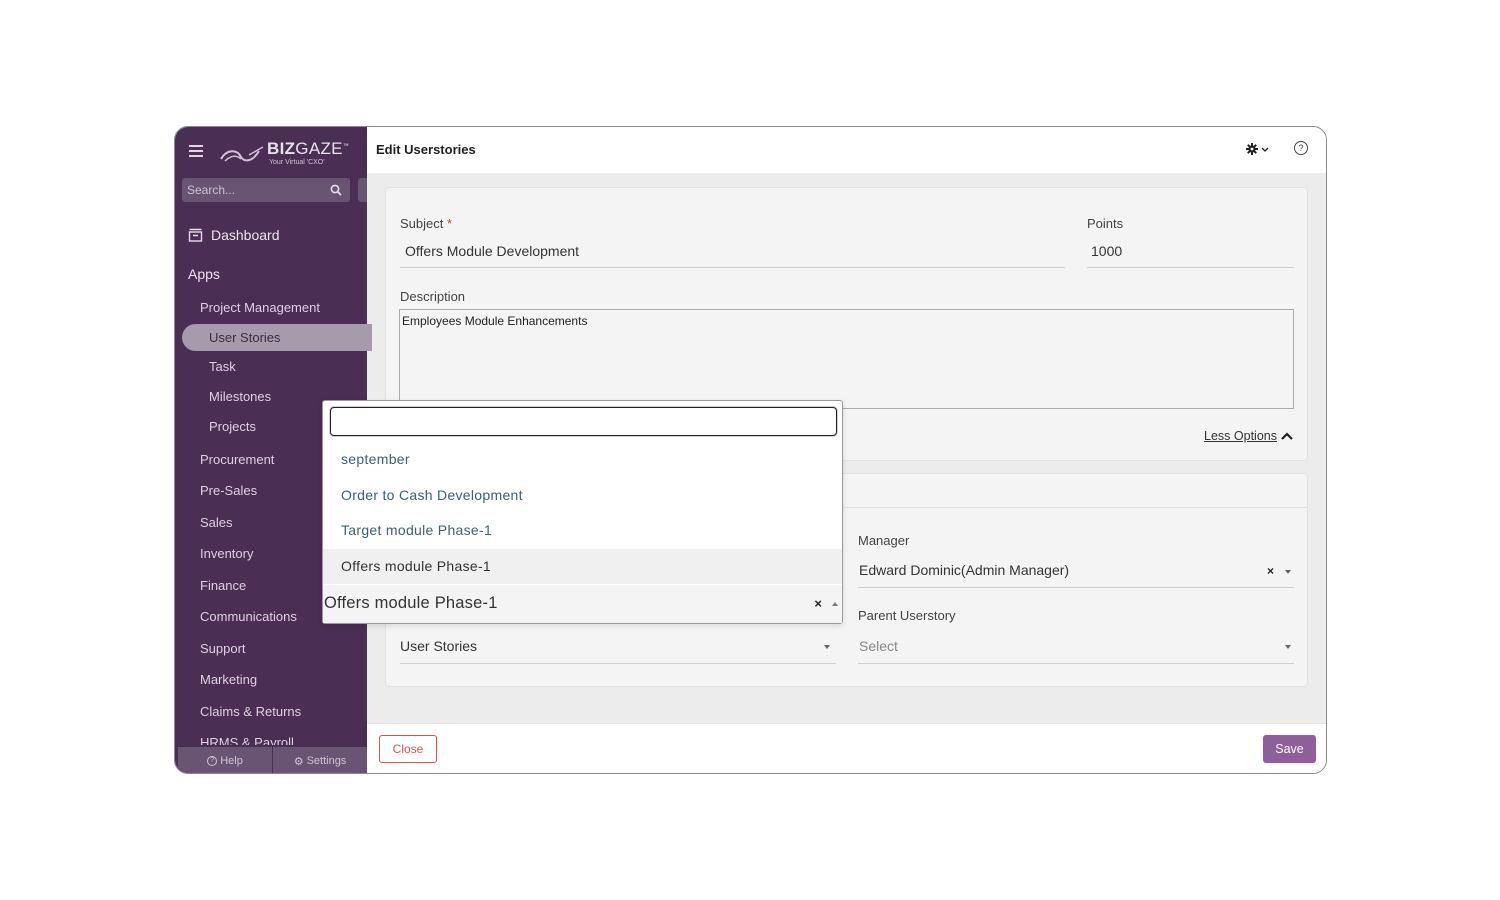 The height and width of the screenshot is (900, 1500). Describe the element at coordinates (195, 235) in the screenshot. I see `dashboard-icon` at that location.